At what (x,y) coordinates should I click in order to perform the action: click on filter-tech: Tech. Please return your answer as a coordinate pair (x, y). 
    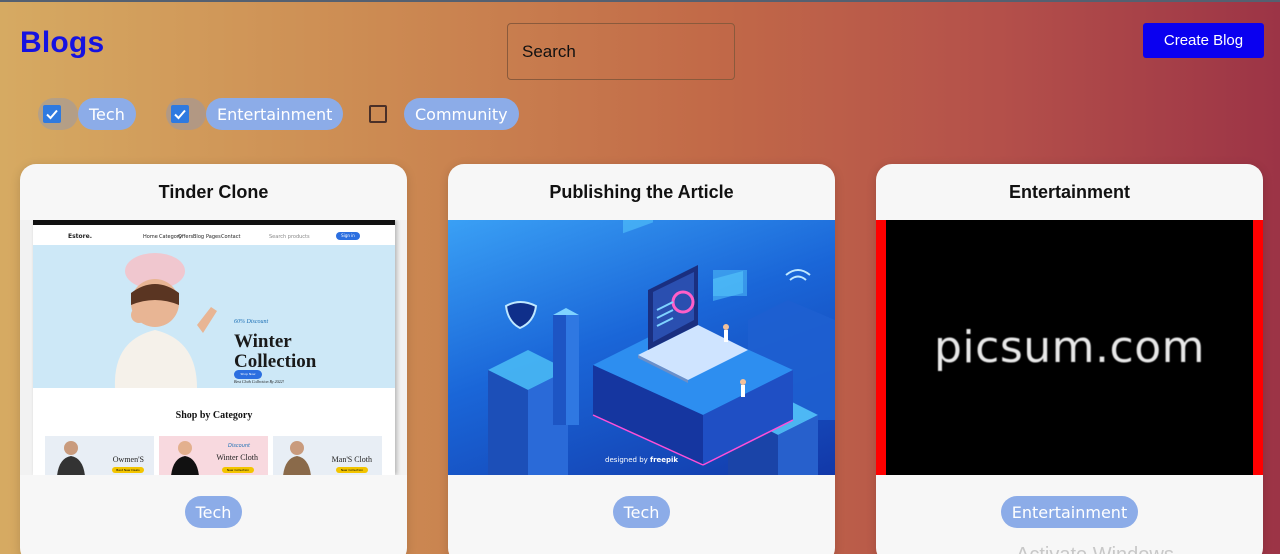
    Looking at the image, I should click on (87, 114).